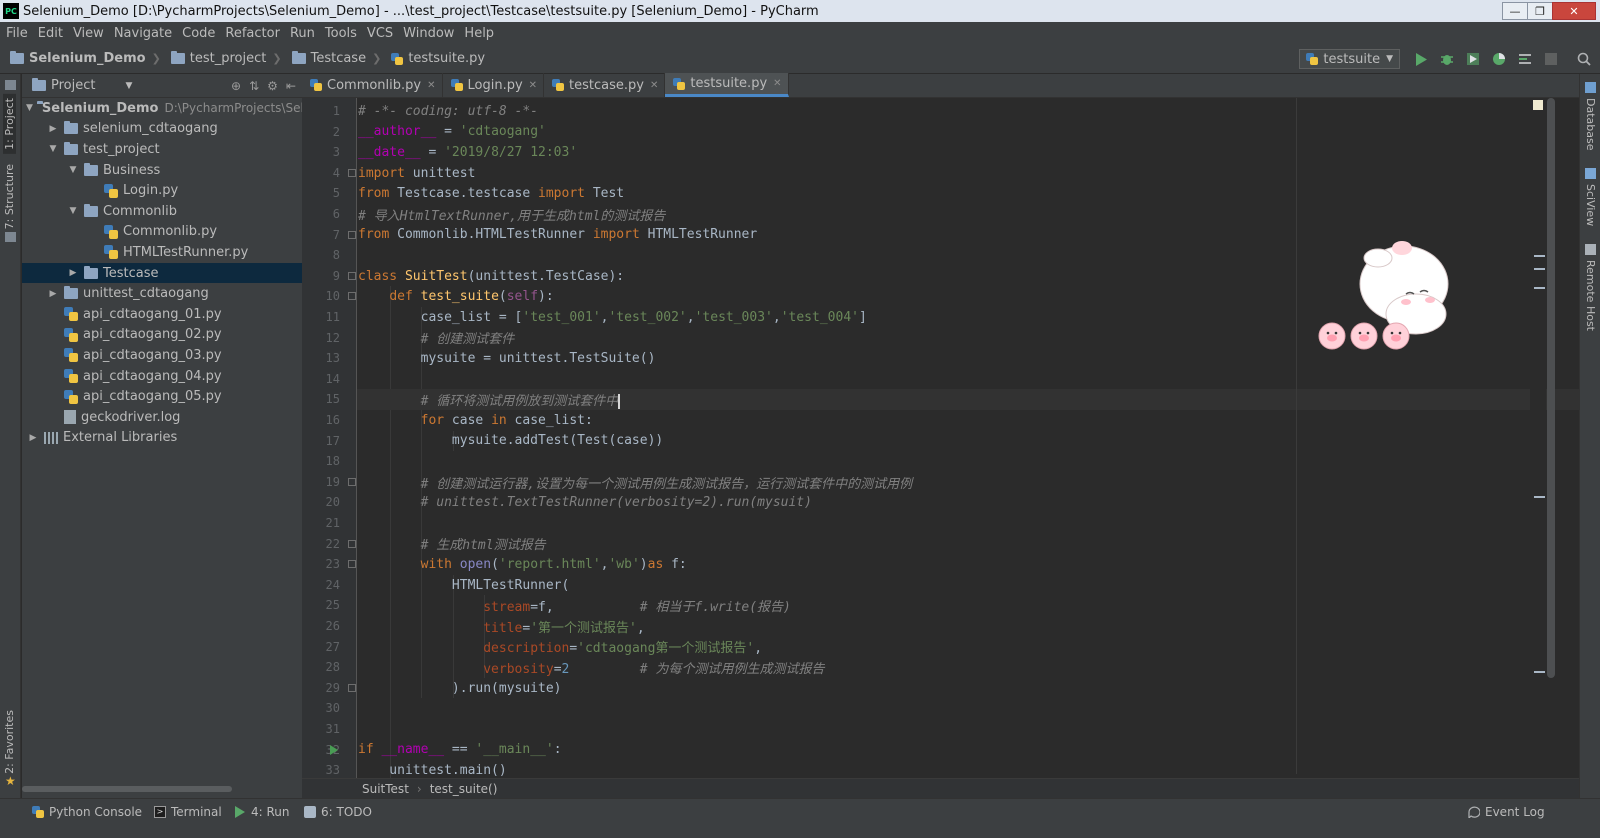  What do you see at coordinates (88, 33) in the screenshot?
I see `menu-view: View` at bounding box center [88, 33].